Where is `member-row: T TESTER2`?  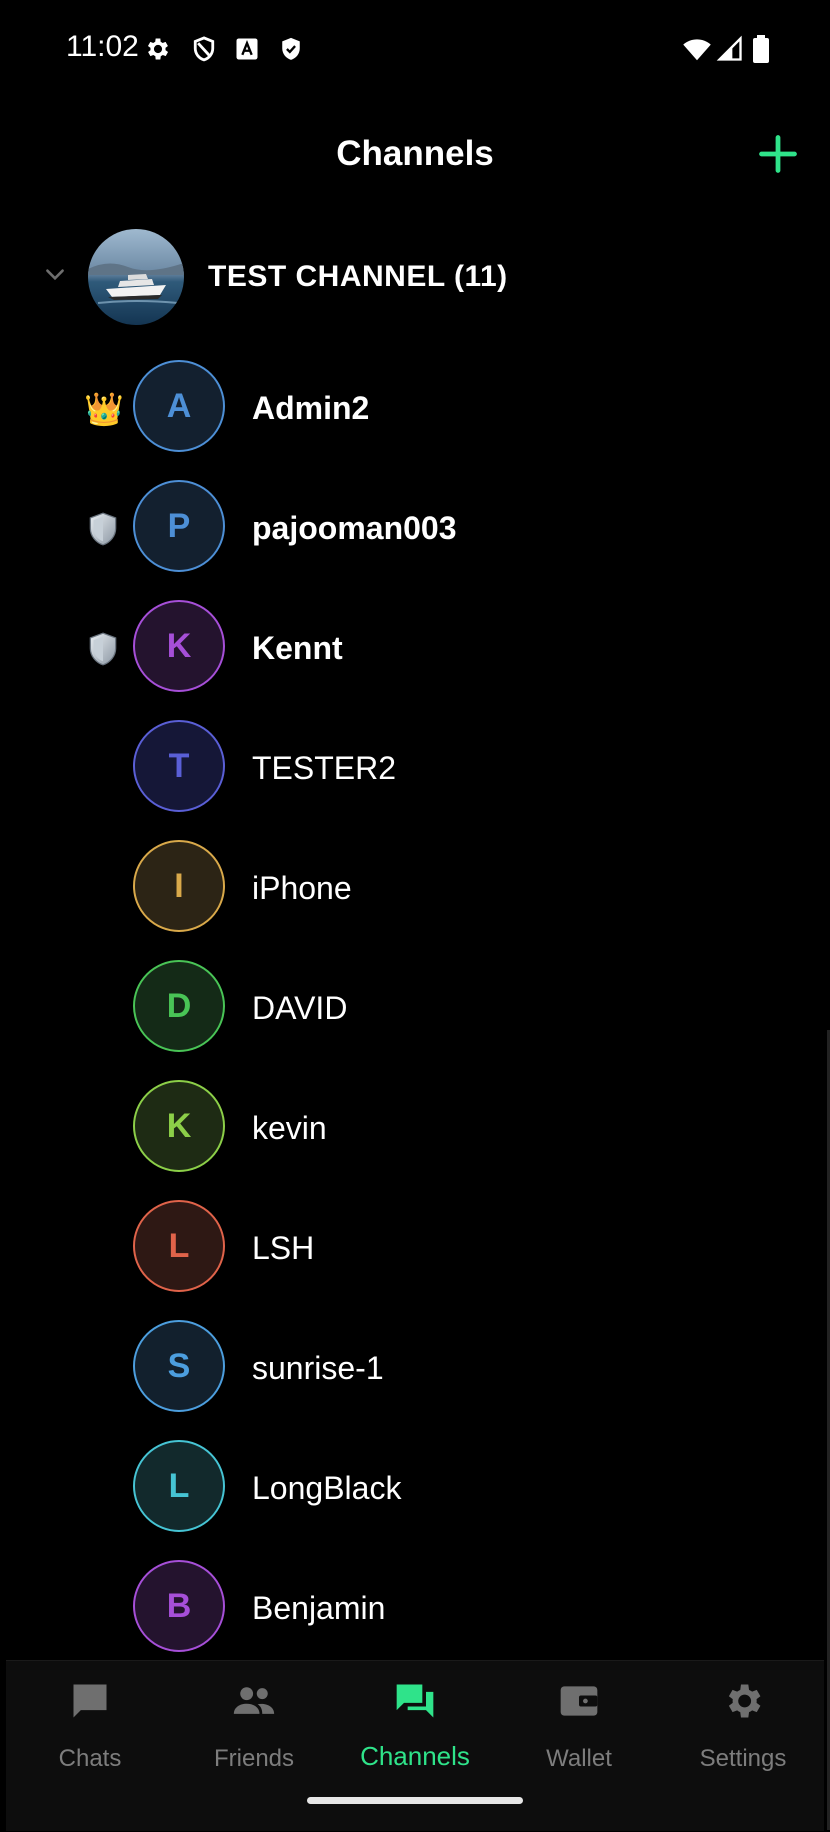 member-row: T TESTER2 is located at coordinates (415, 767).